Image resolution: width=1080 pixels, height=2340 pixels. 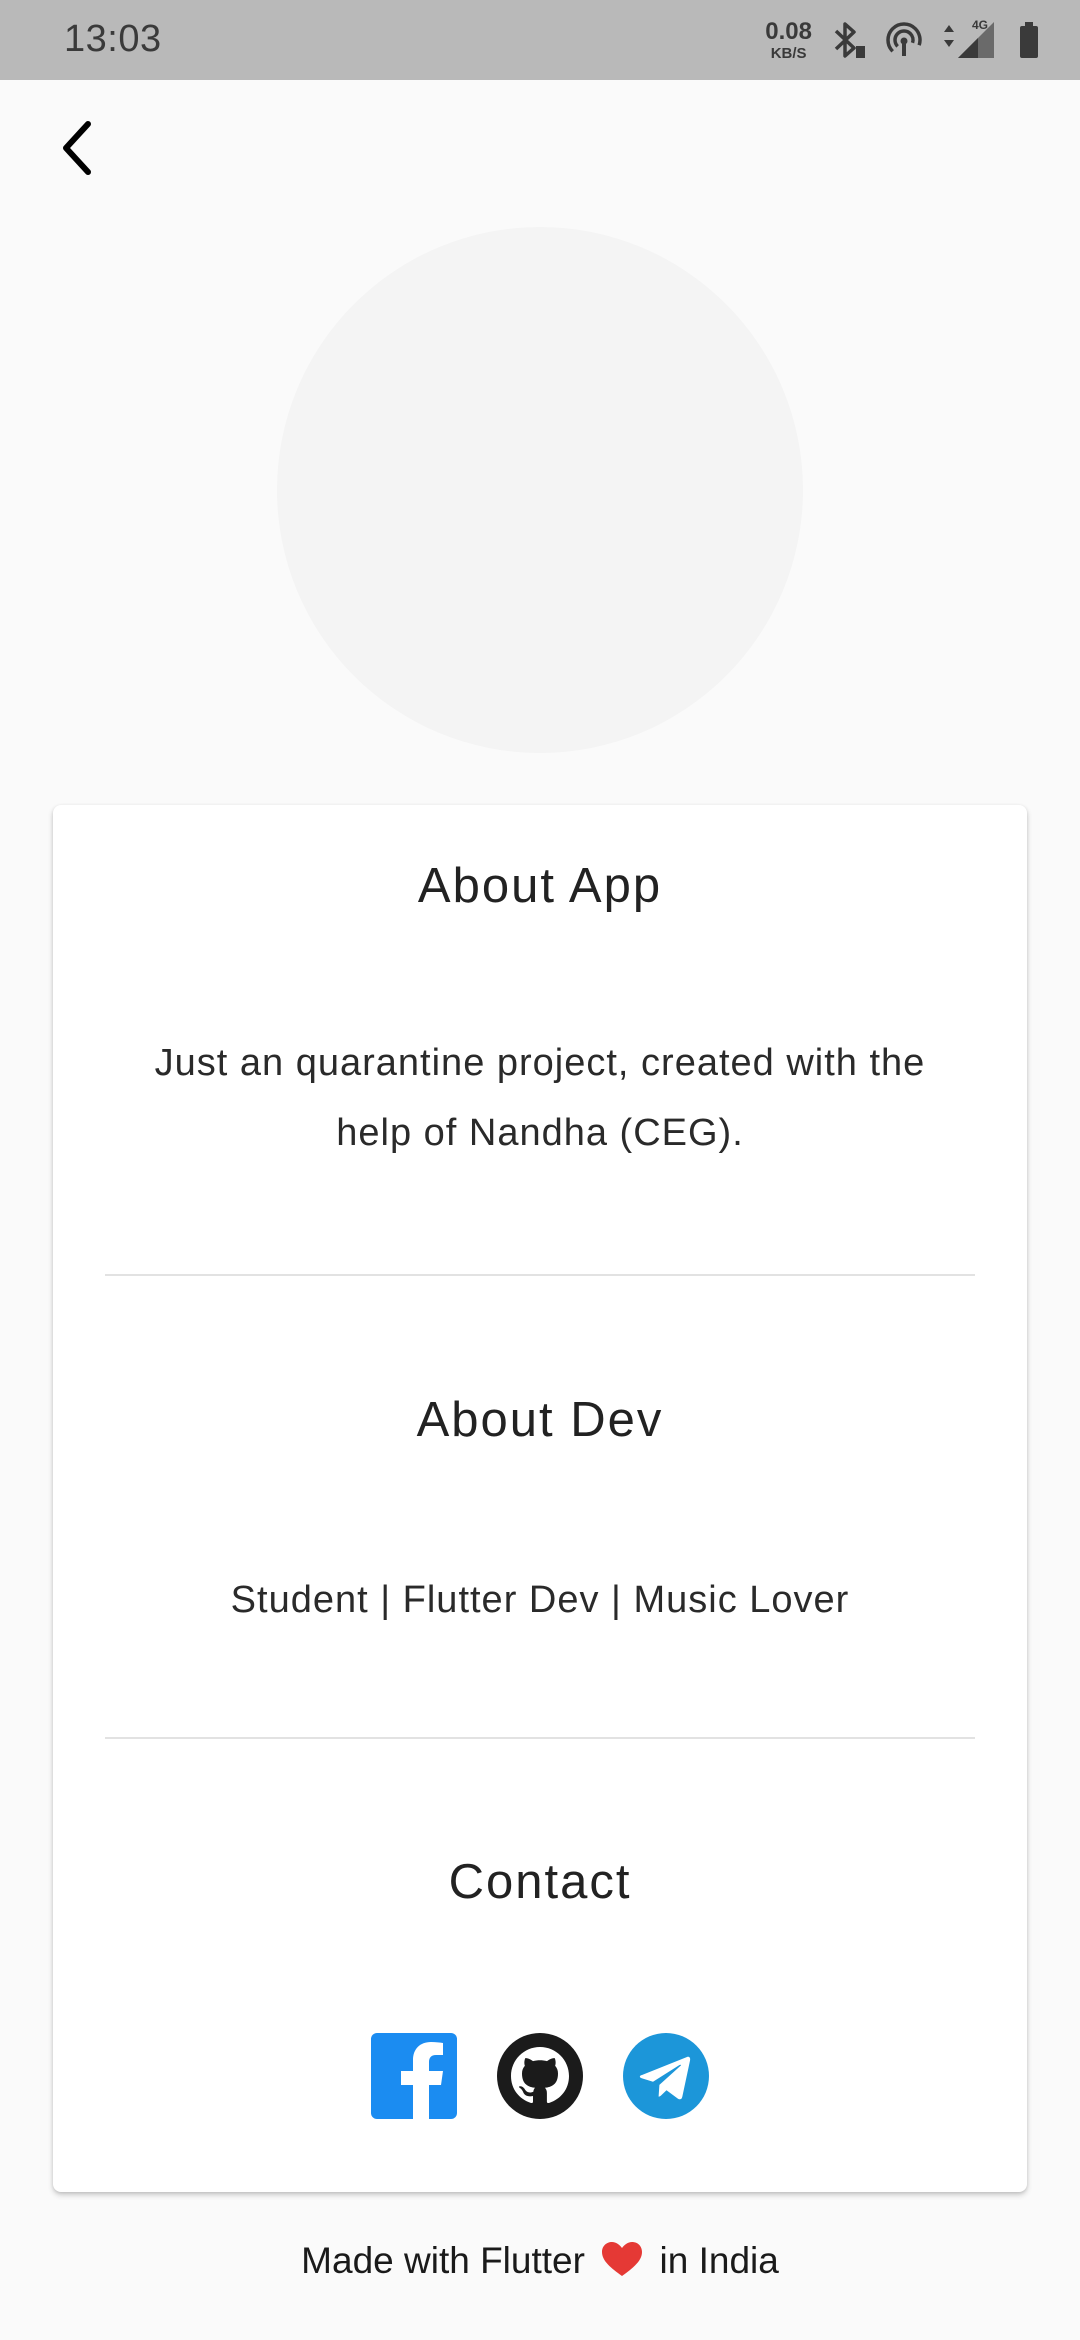 I want to click on back-arrow-icon, so click(x=77, y=148).